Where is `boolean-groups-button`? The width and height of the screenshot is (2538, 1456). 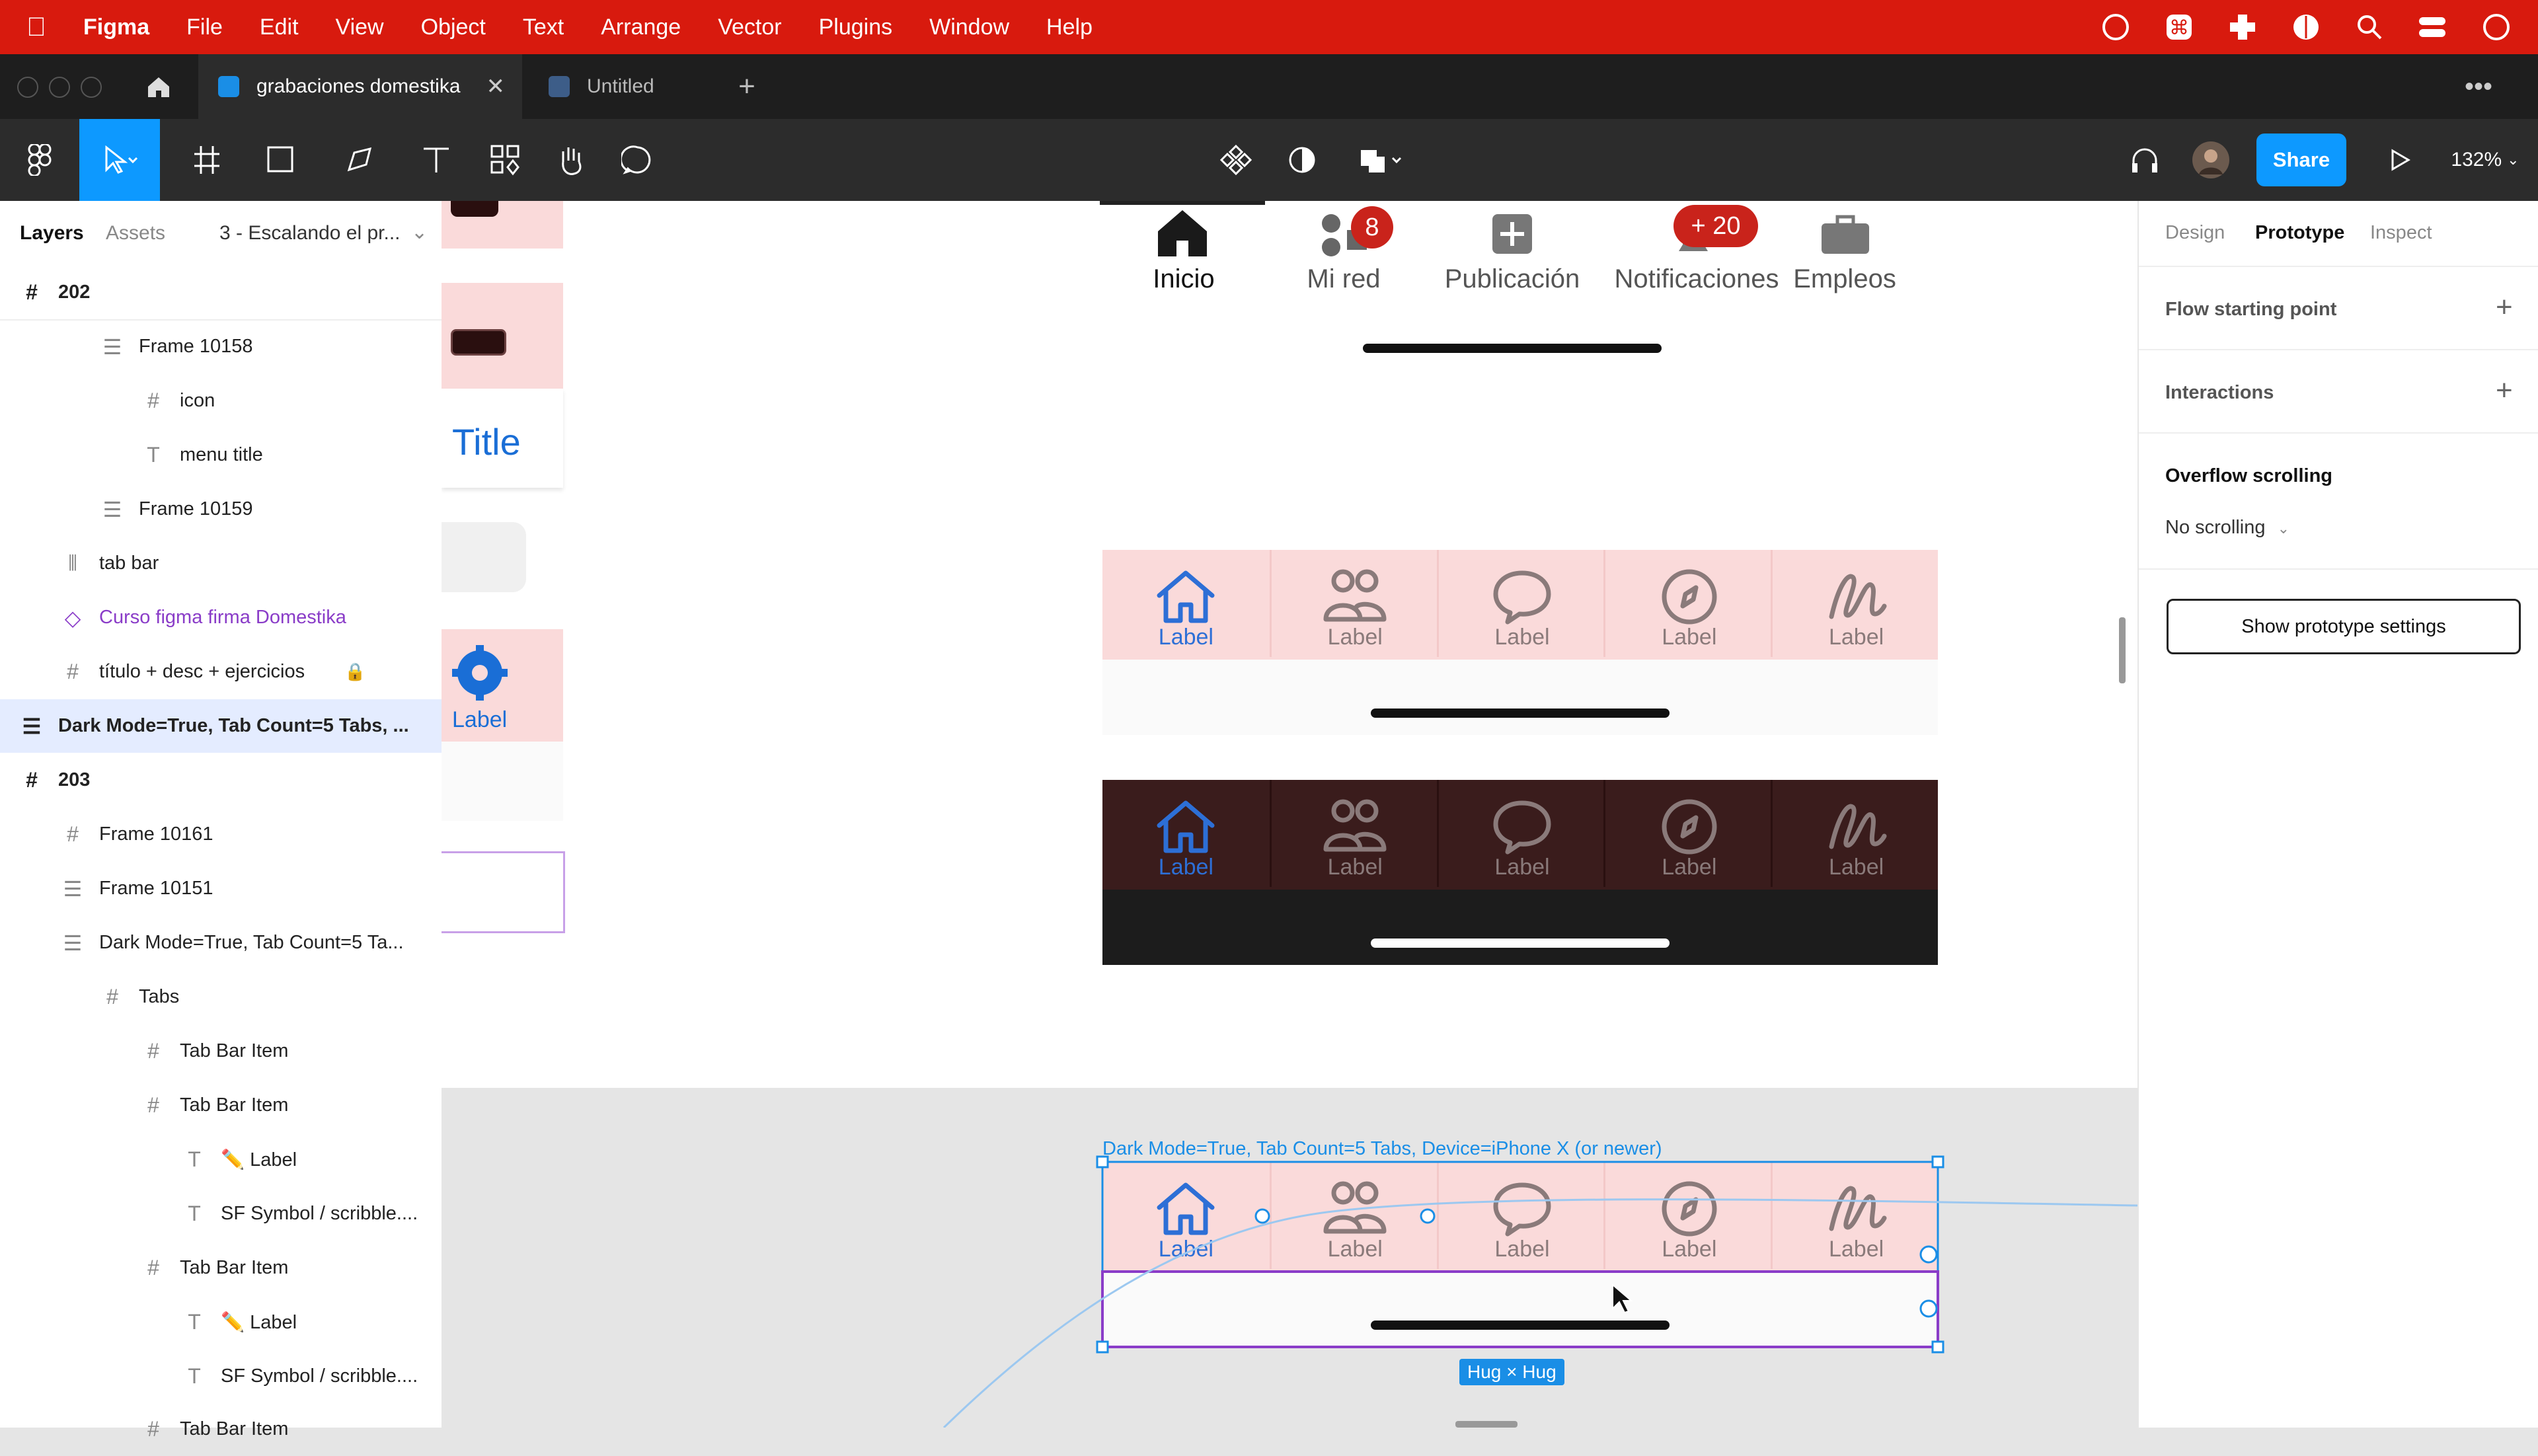 boolean-groups-button is located at coordinates (1381, 160).